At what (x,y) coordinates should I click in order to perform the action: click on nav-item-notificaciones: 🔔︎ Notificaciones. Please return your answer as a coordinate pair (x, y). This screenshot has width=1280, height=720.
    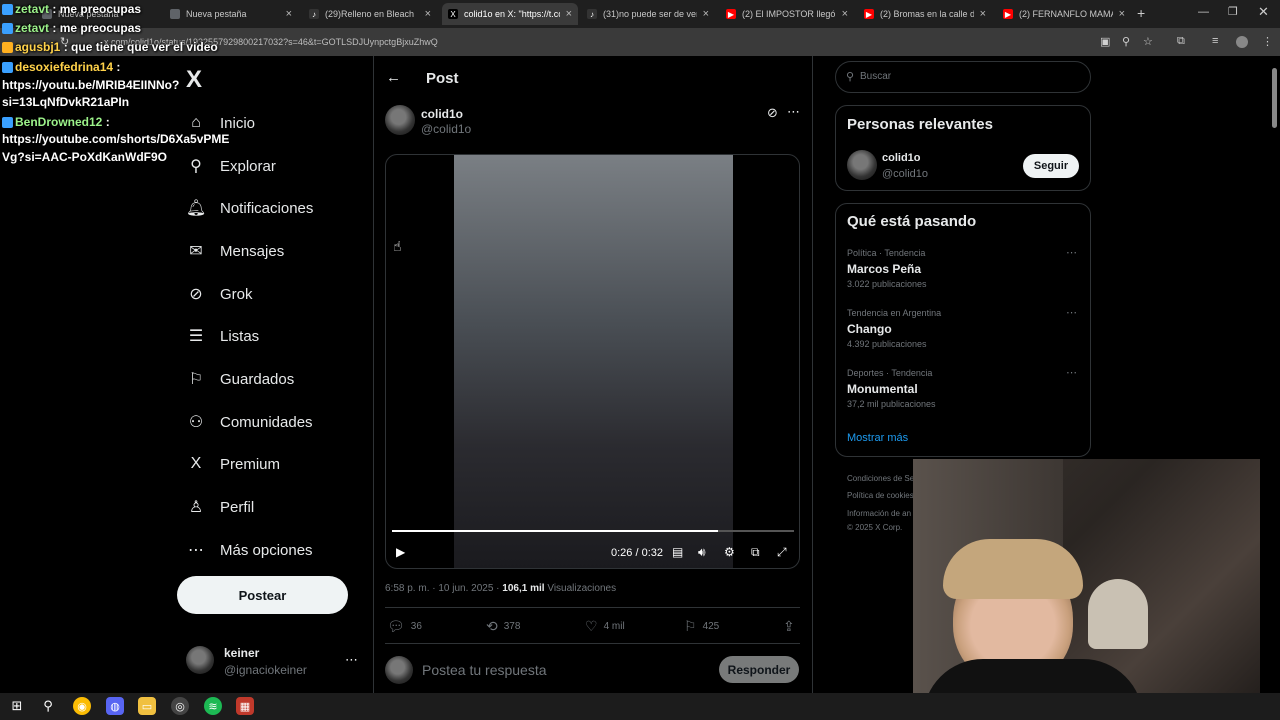
    Looking at the image, I should click on (250, 208).